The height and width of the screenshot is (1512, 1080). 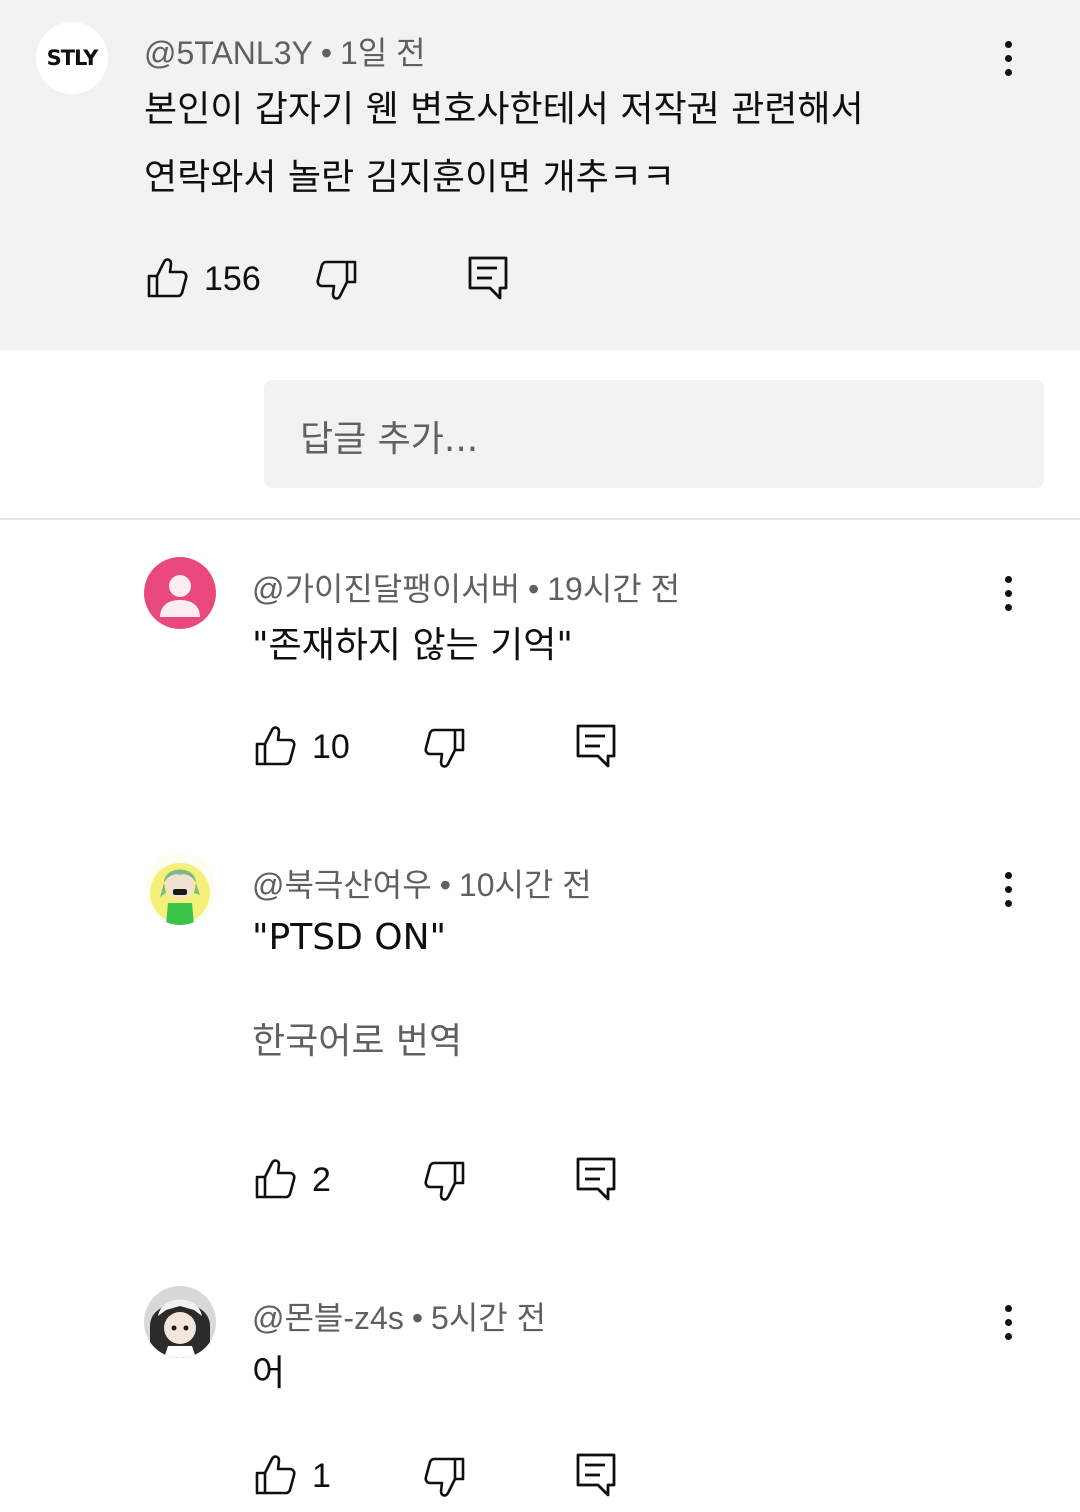 I want to click on default-avatar-icon, so click(x=180, y=596).